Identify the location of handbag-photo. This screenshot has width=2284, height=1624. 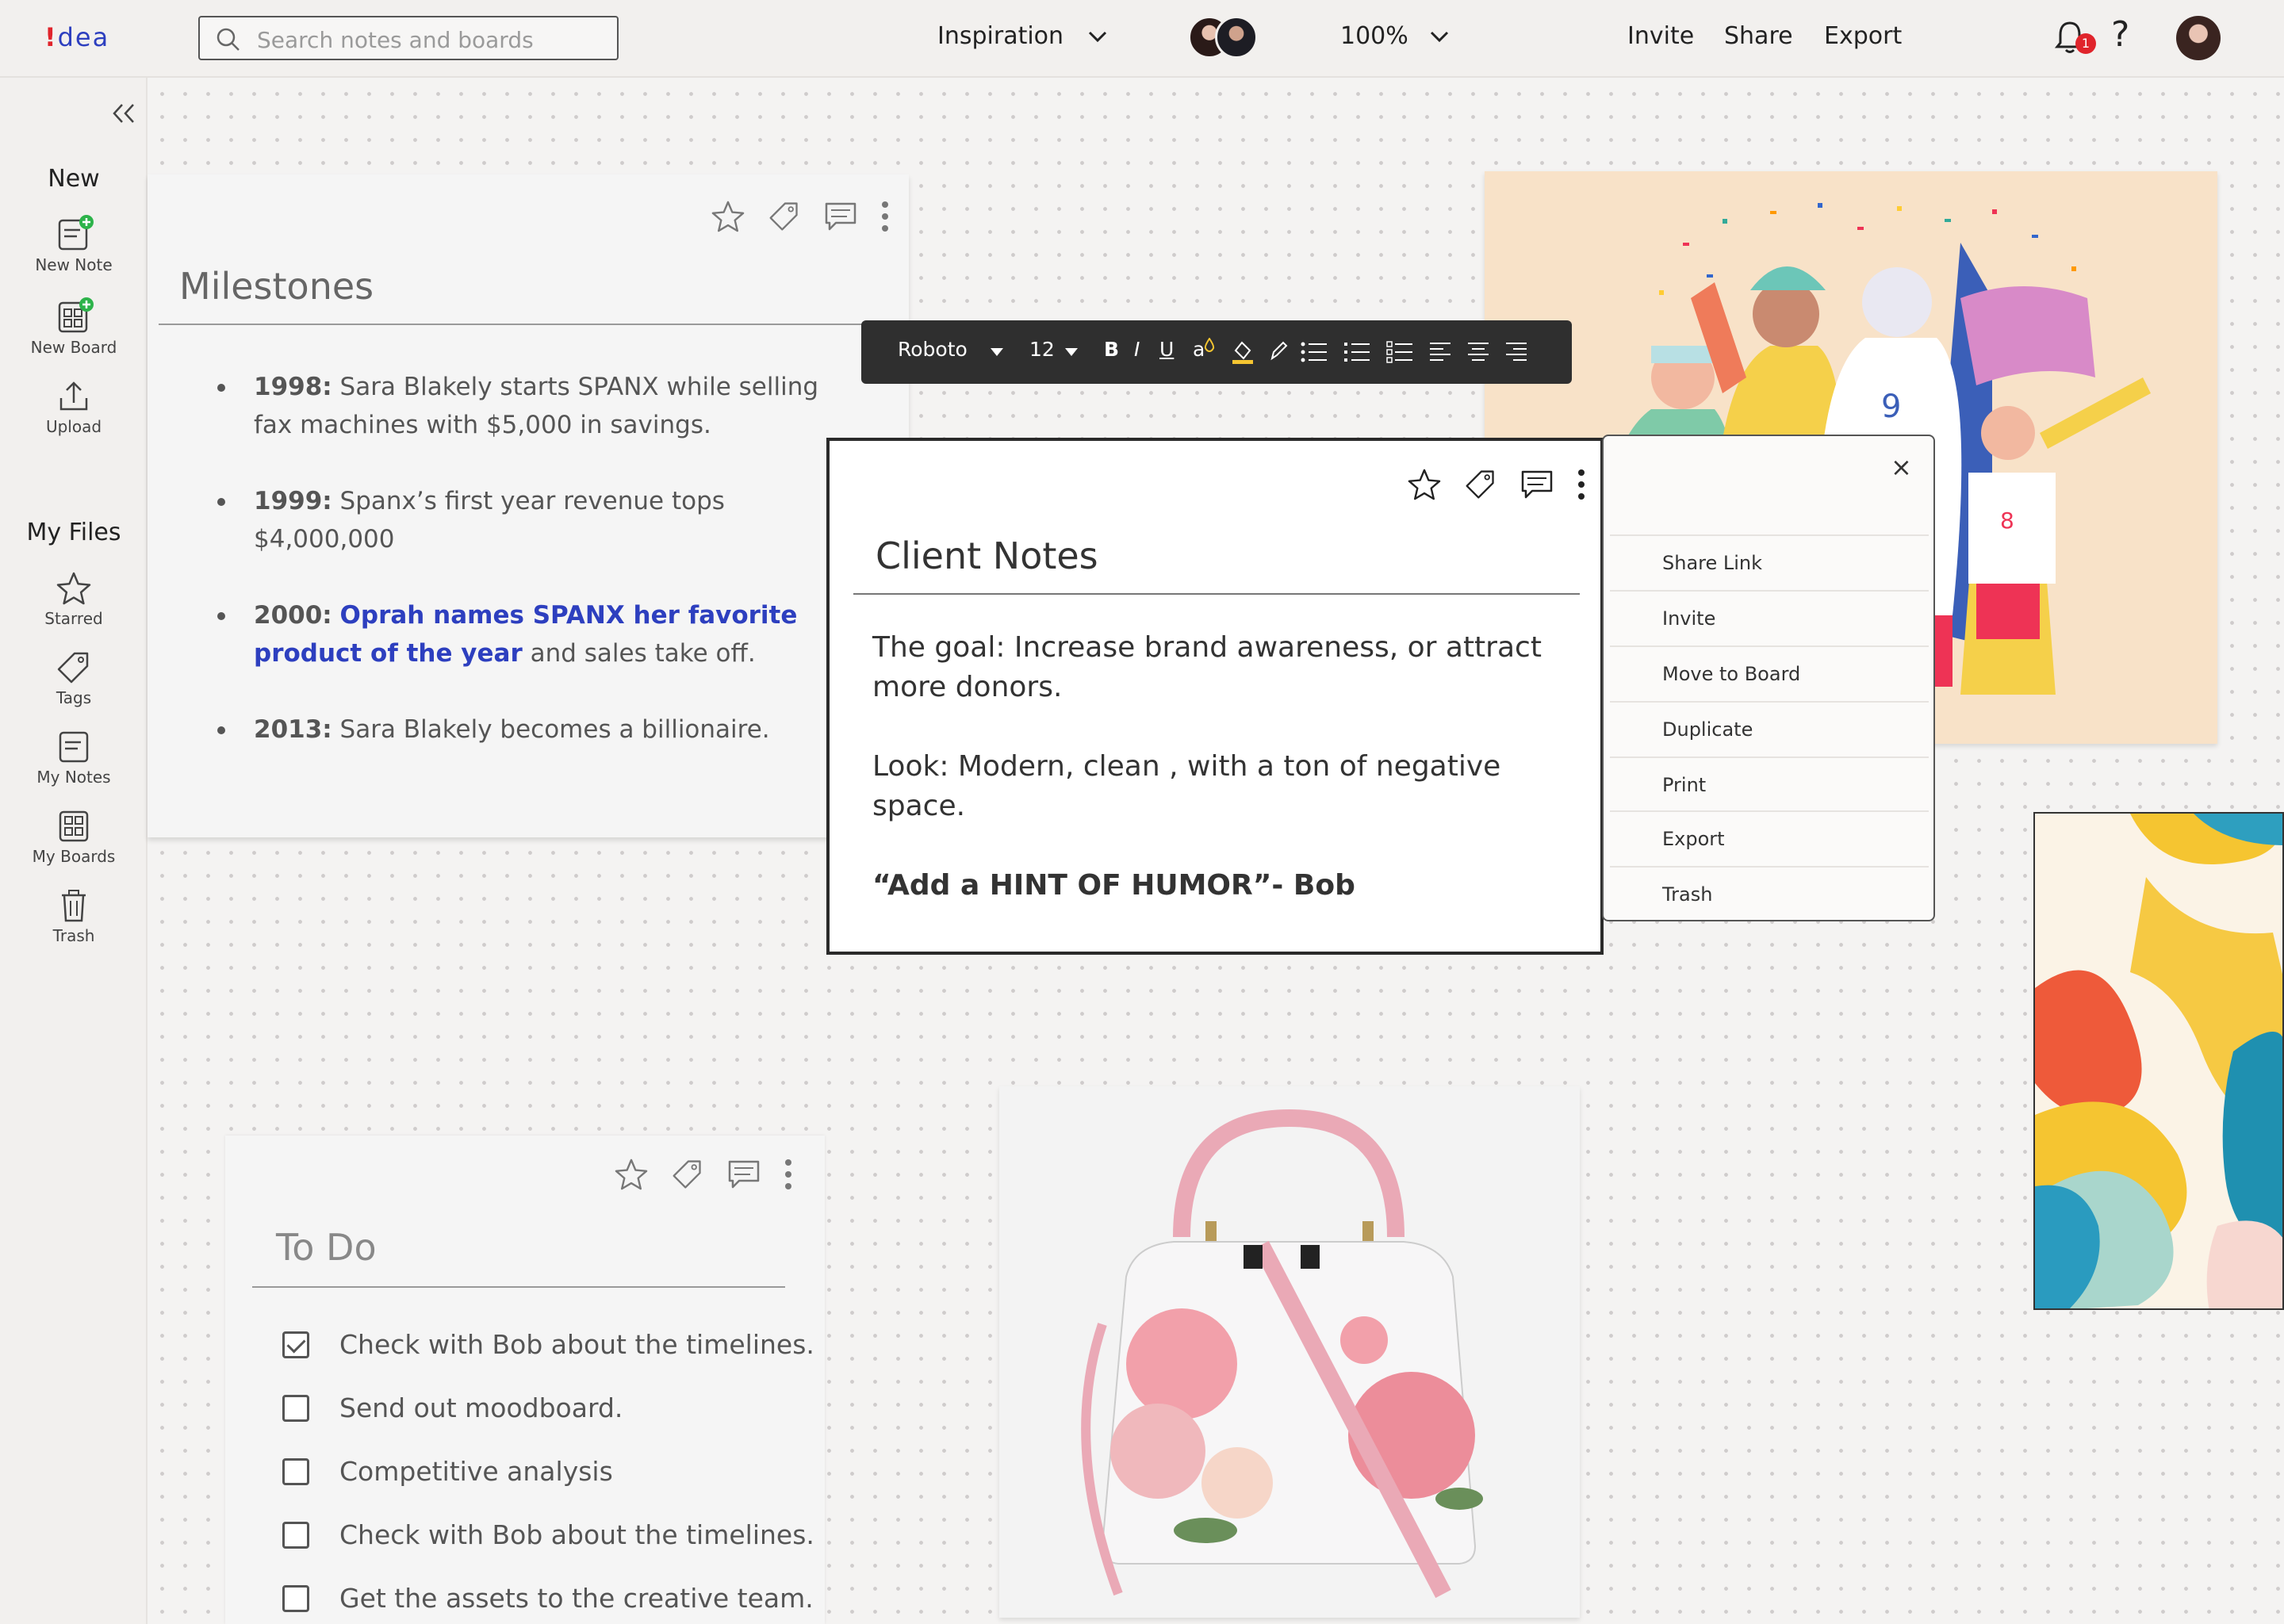
(1282, 1354).